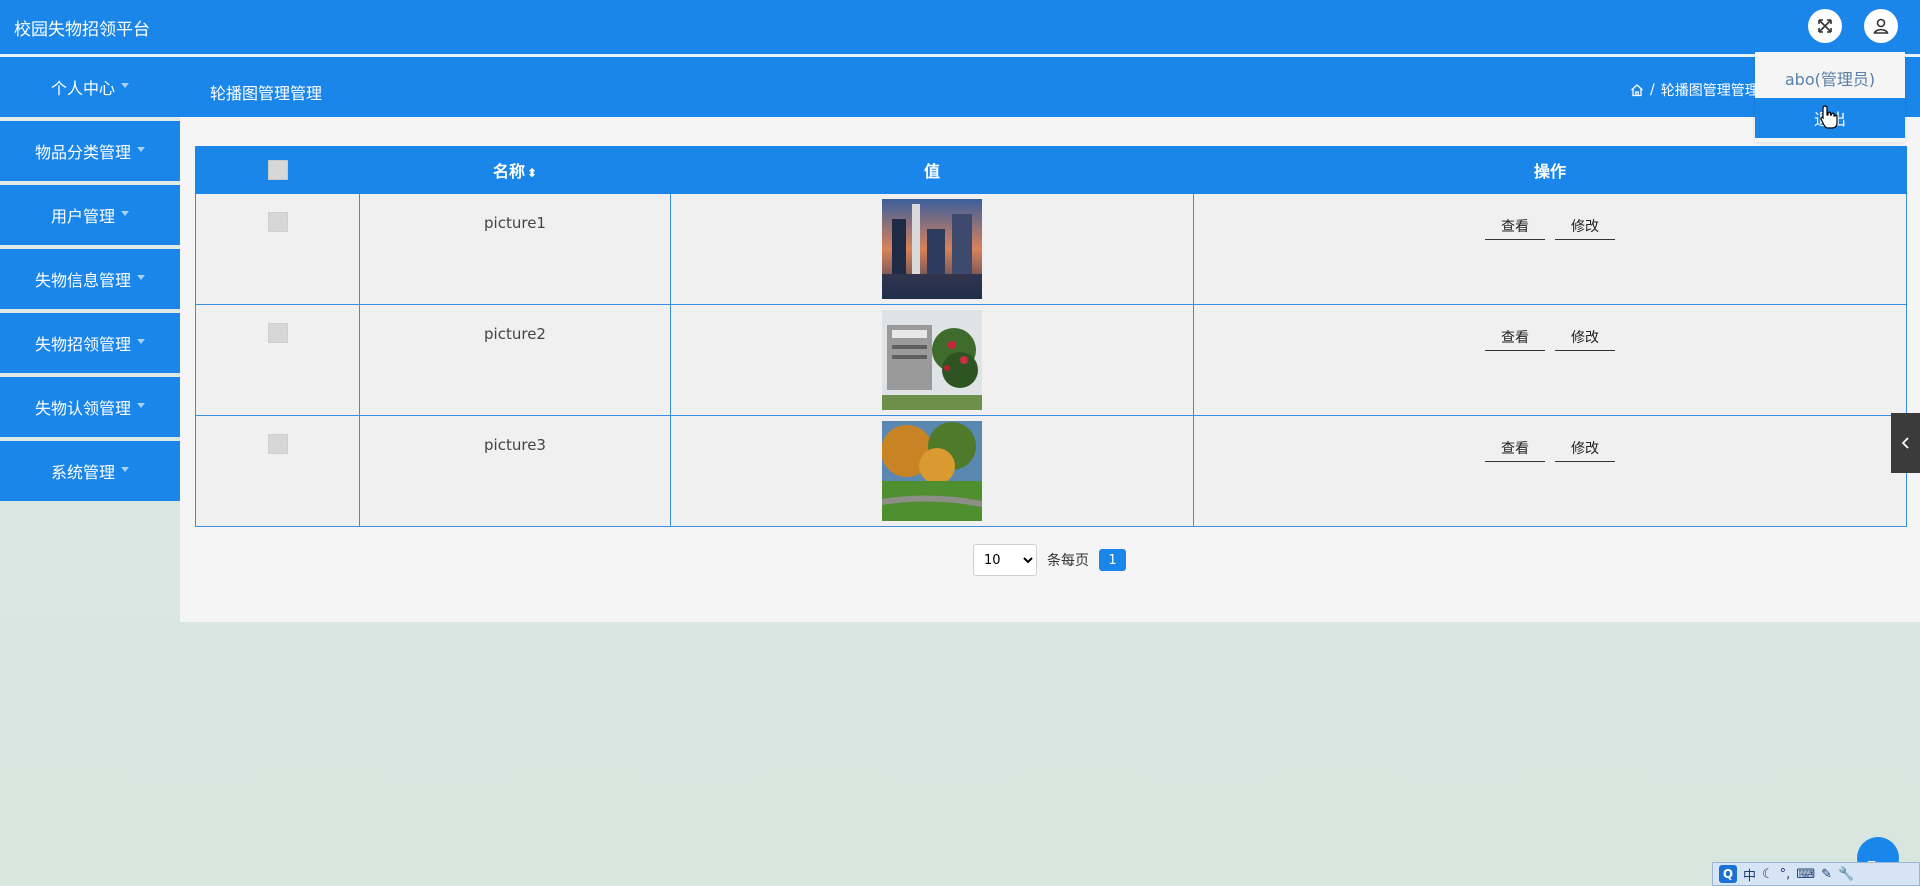 The width and height of the screenshot is (1920, 886). Describe the element at coordinates (82, 88) in the screenshot. I see `sidebar-item-label: 个人中心` at that location.